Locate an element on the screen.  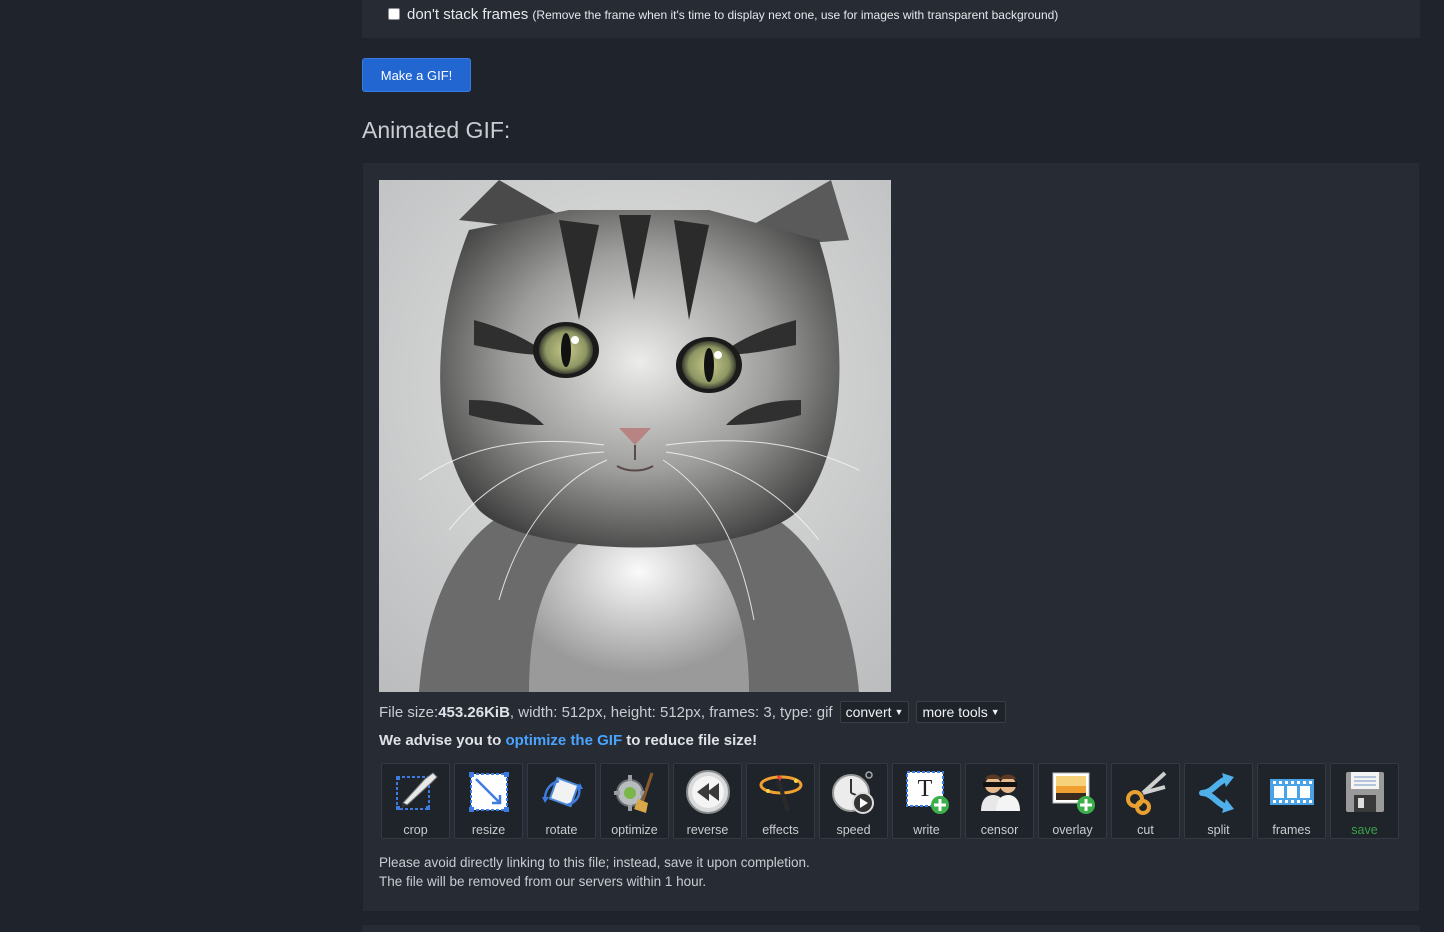
tool-label: effects is located at coordinates (780, 830).